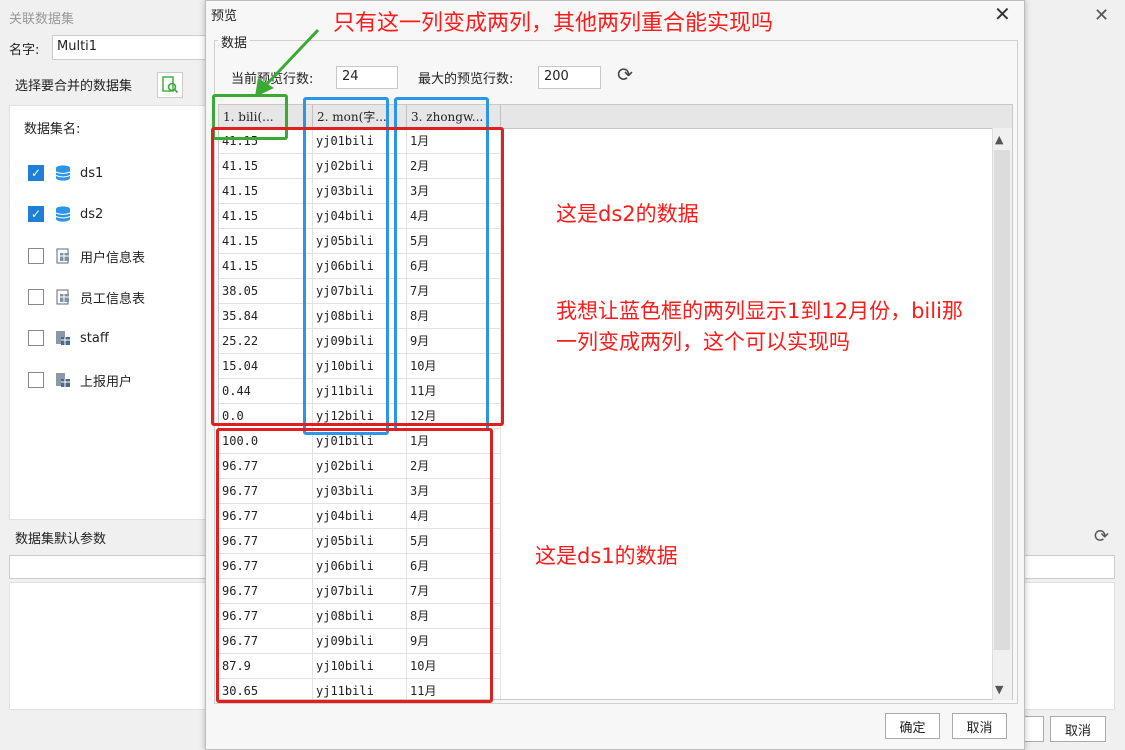 This screenshot has width=1125, height=750. I want to click on table-row: 41.15 yj03bili 3月, so click(360, 191).